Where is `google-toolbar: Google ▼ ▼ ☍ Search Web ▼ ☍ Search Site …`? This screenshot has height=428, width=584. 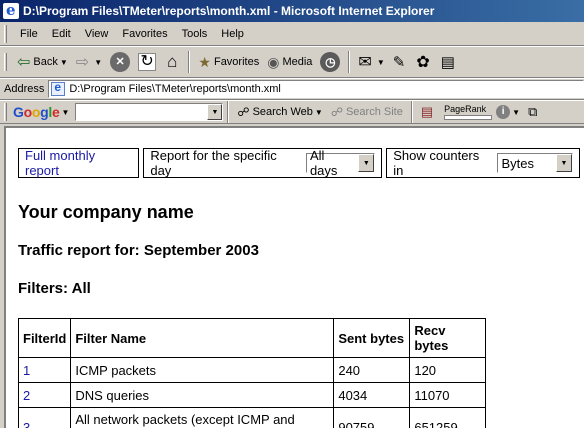
google-toolbar: Google ▼ ▼ ☍ Search Web ▼ ☍ Search Site … is located at coordinates (292, 112).